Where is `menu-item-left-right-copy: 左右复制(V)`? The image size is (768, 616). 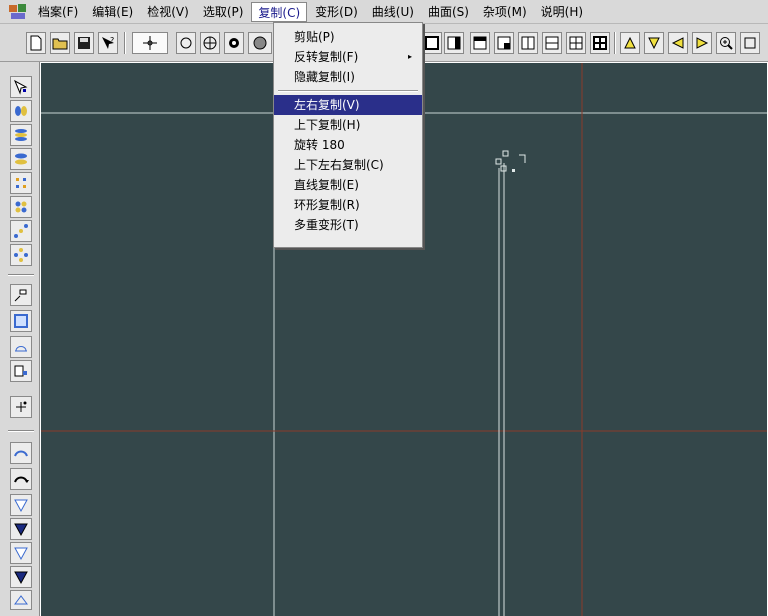 menu-item-left-right-copy: 左右复制(V) is located at coordinates (348, 105).